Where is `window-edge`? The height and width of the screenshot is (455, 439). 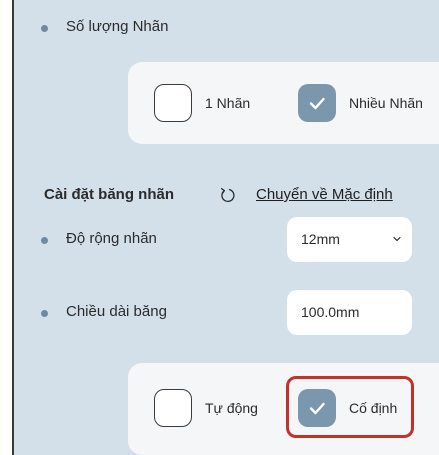 window-edge is located at coordinates (7, 227).